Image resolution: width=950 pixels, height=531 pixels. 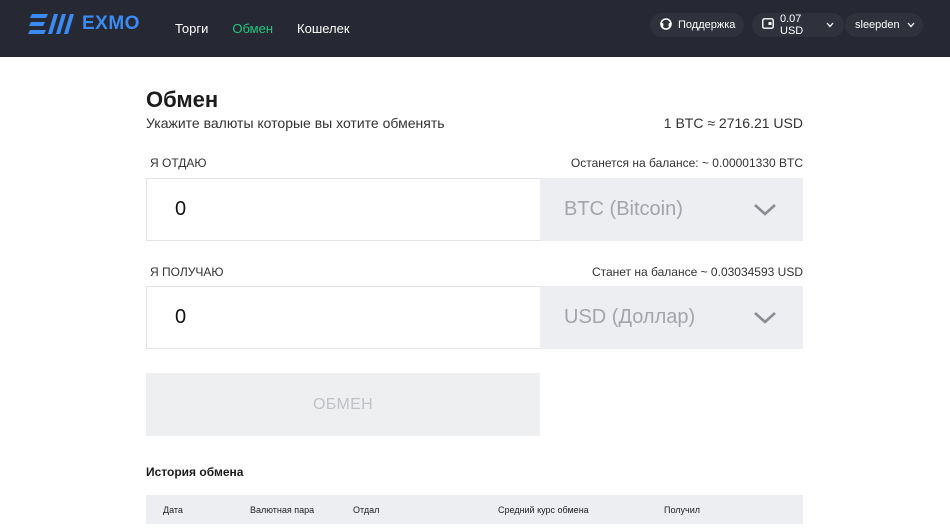 What do you see at coordinates (111, 23) in the screenshot?
I see `logo-text: EXMO` at bounding box center [111, 23].